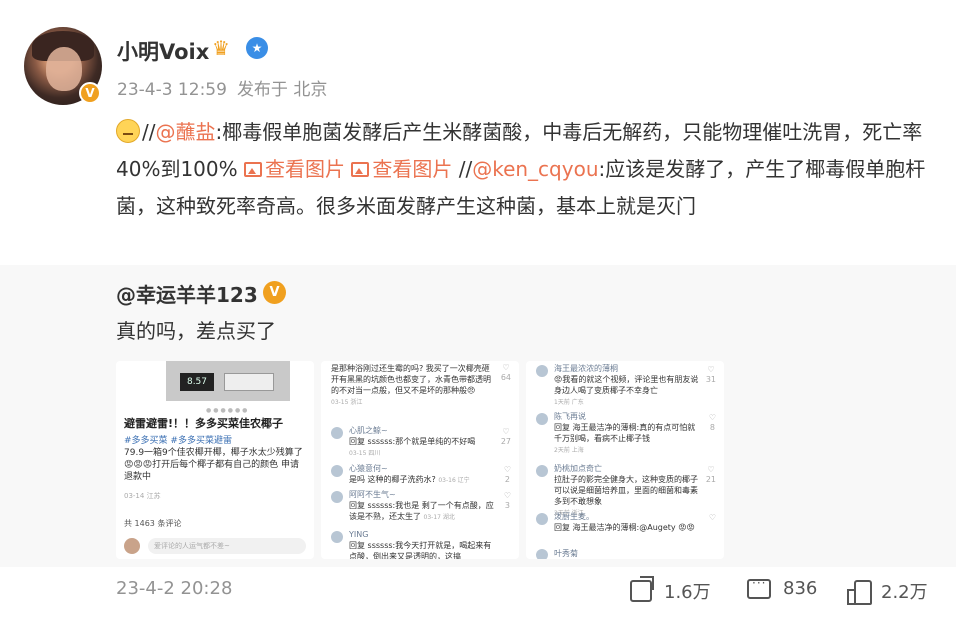 The width and height of the screenshot is (956, 632). I want to click on comment-meta: 03-15 浙江, so click(347, 402).